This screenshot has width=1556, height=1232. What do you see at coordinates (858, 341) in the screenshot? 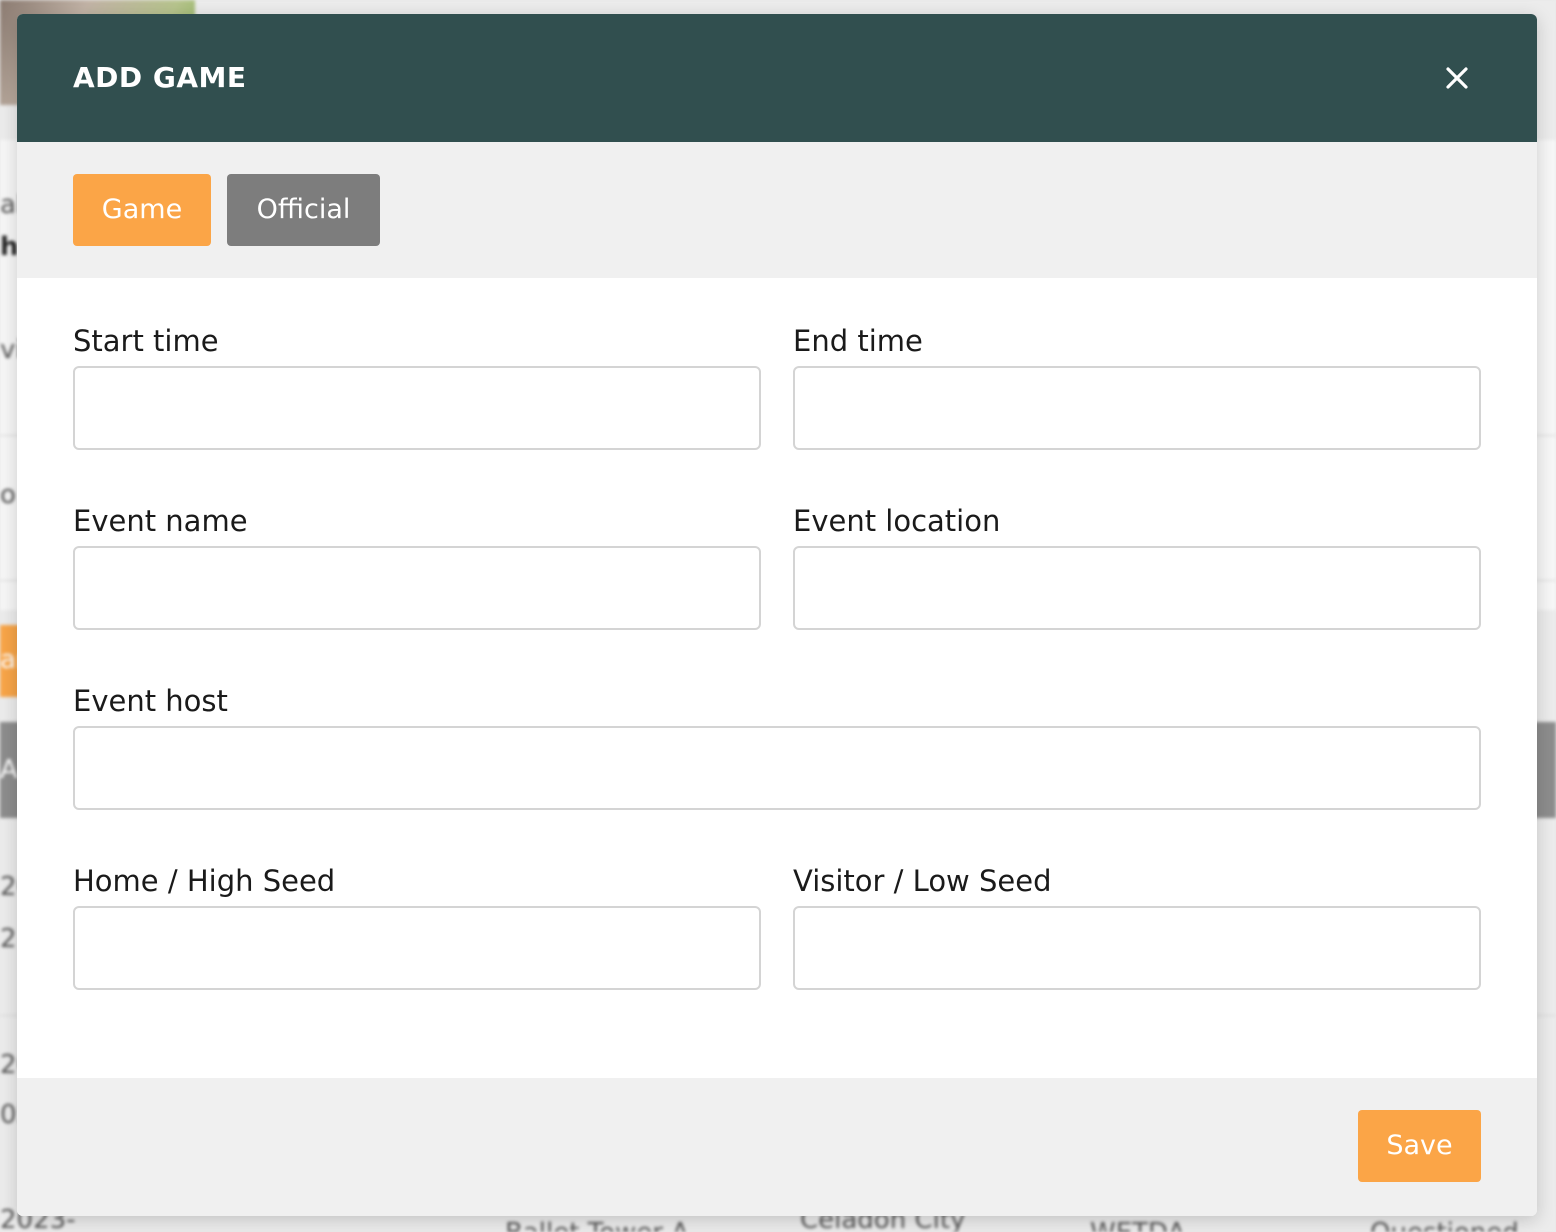
I see `end-time-label: End time` at bounding box center [858, 341].